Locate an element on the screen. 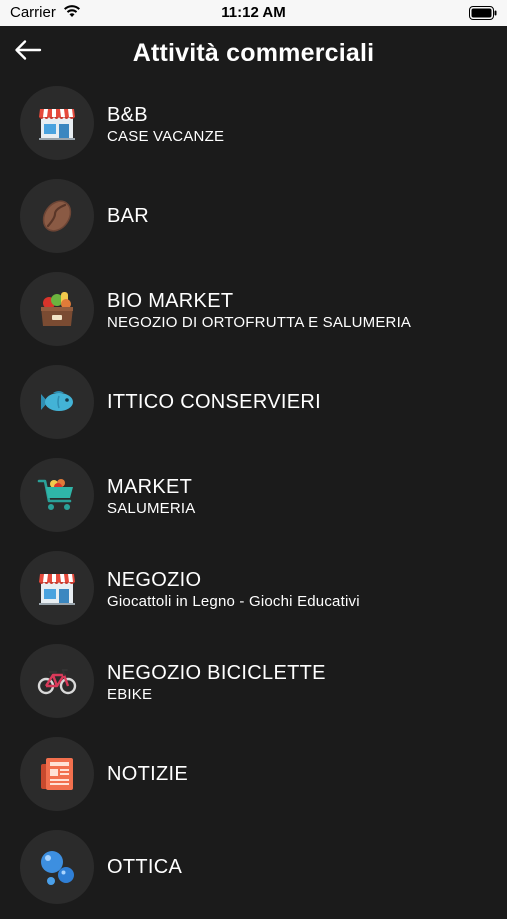 The image size is (507, 919). item-title: OTTICA is located at coordinates (145, 867).